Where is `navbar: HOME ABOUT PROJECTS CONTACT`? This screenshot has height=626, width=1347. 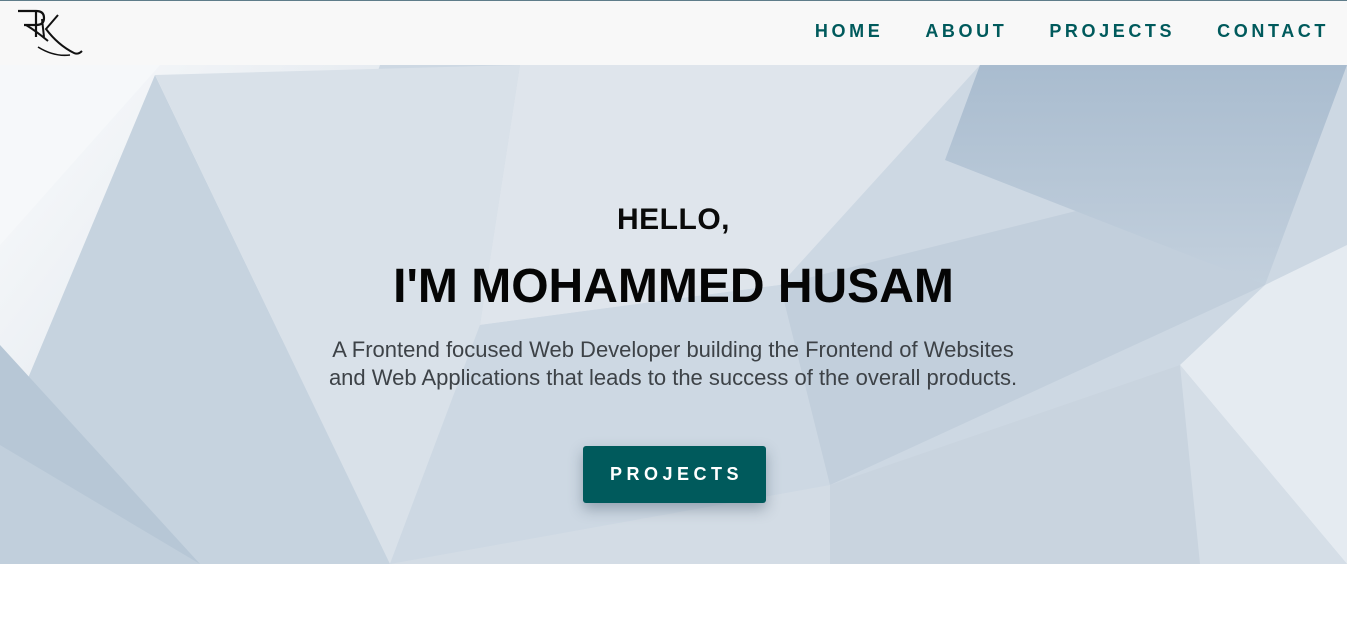
navbar: HOME ABOUT PROJECTS CONTACT is located at coordinates (673, 33).